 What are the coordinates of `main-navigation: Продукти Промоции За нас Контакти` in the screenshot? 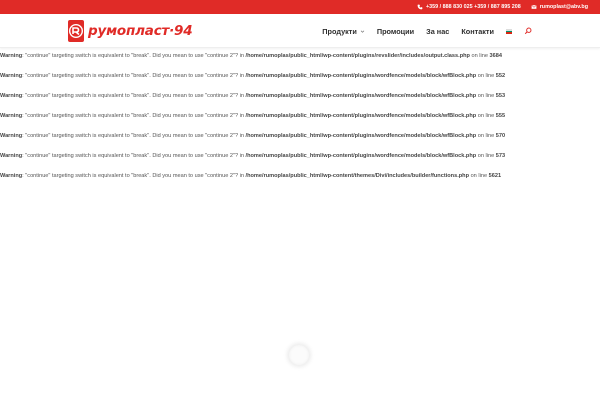 It's located at (427, 31).